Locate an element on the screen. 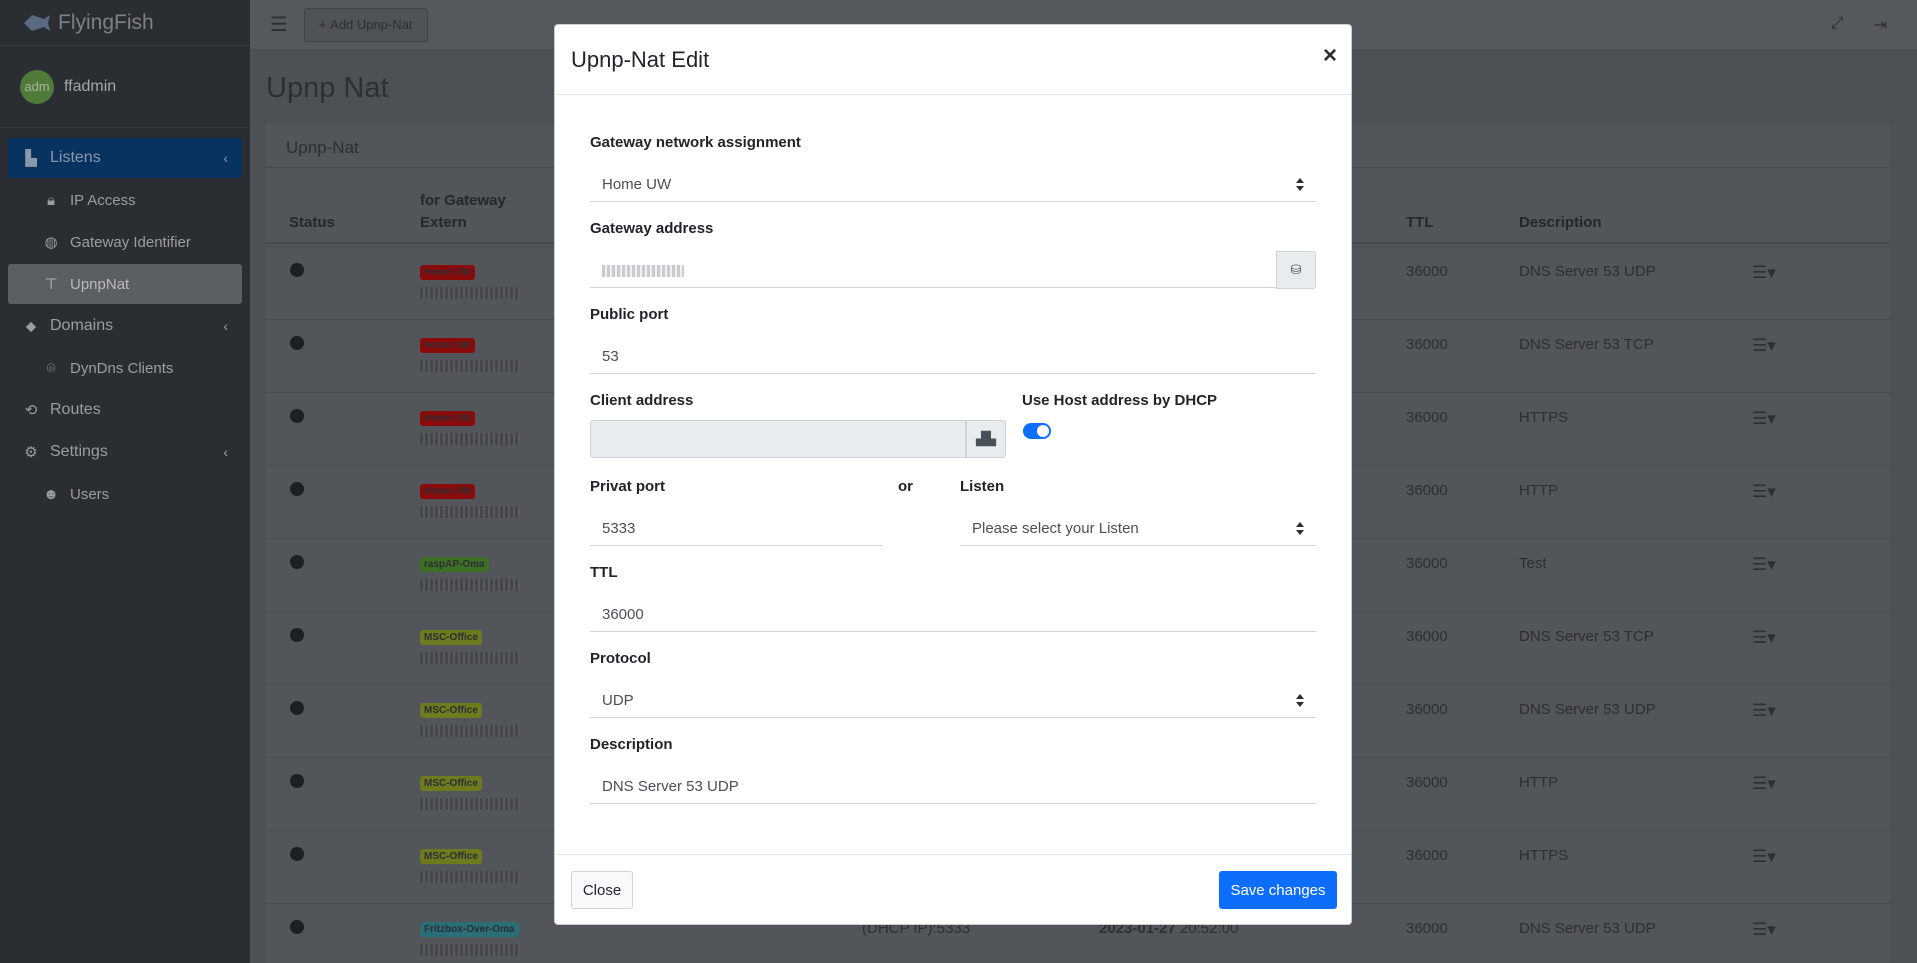 Image resolution: width=1917 pixels, height=963 pixels. save-changes-button: Save changes is located at coordinates (1278, 890).